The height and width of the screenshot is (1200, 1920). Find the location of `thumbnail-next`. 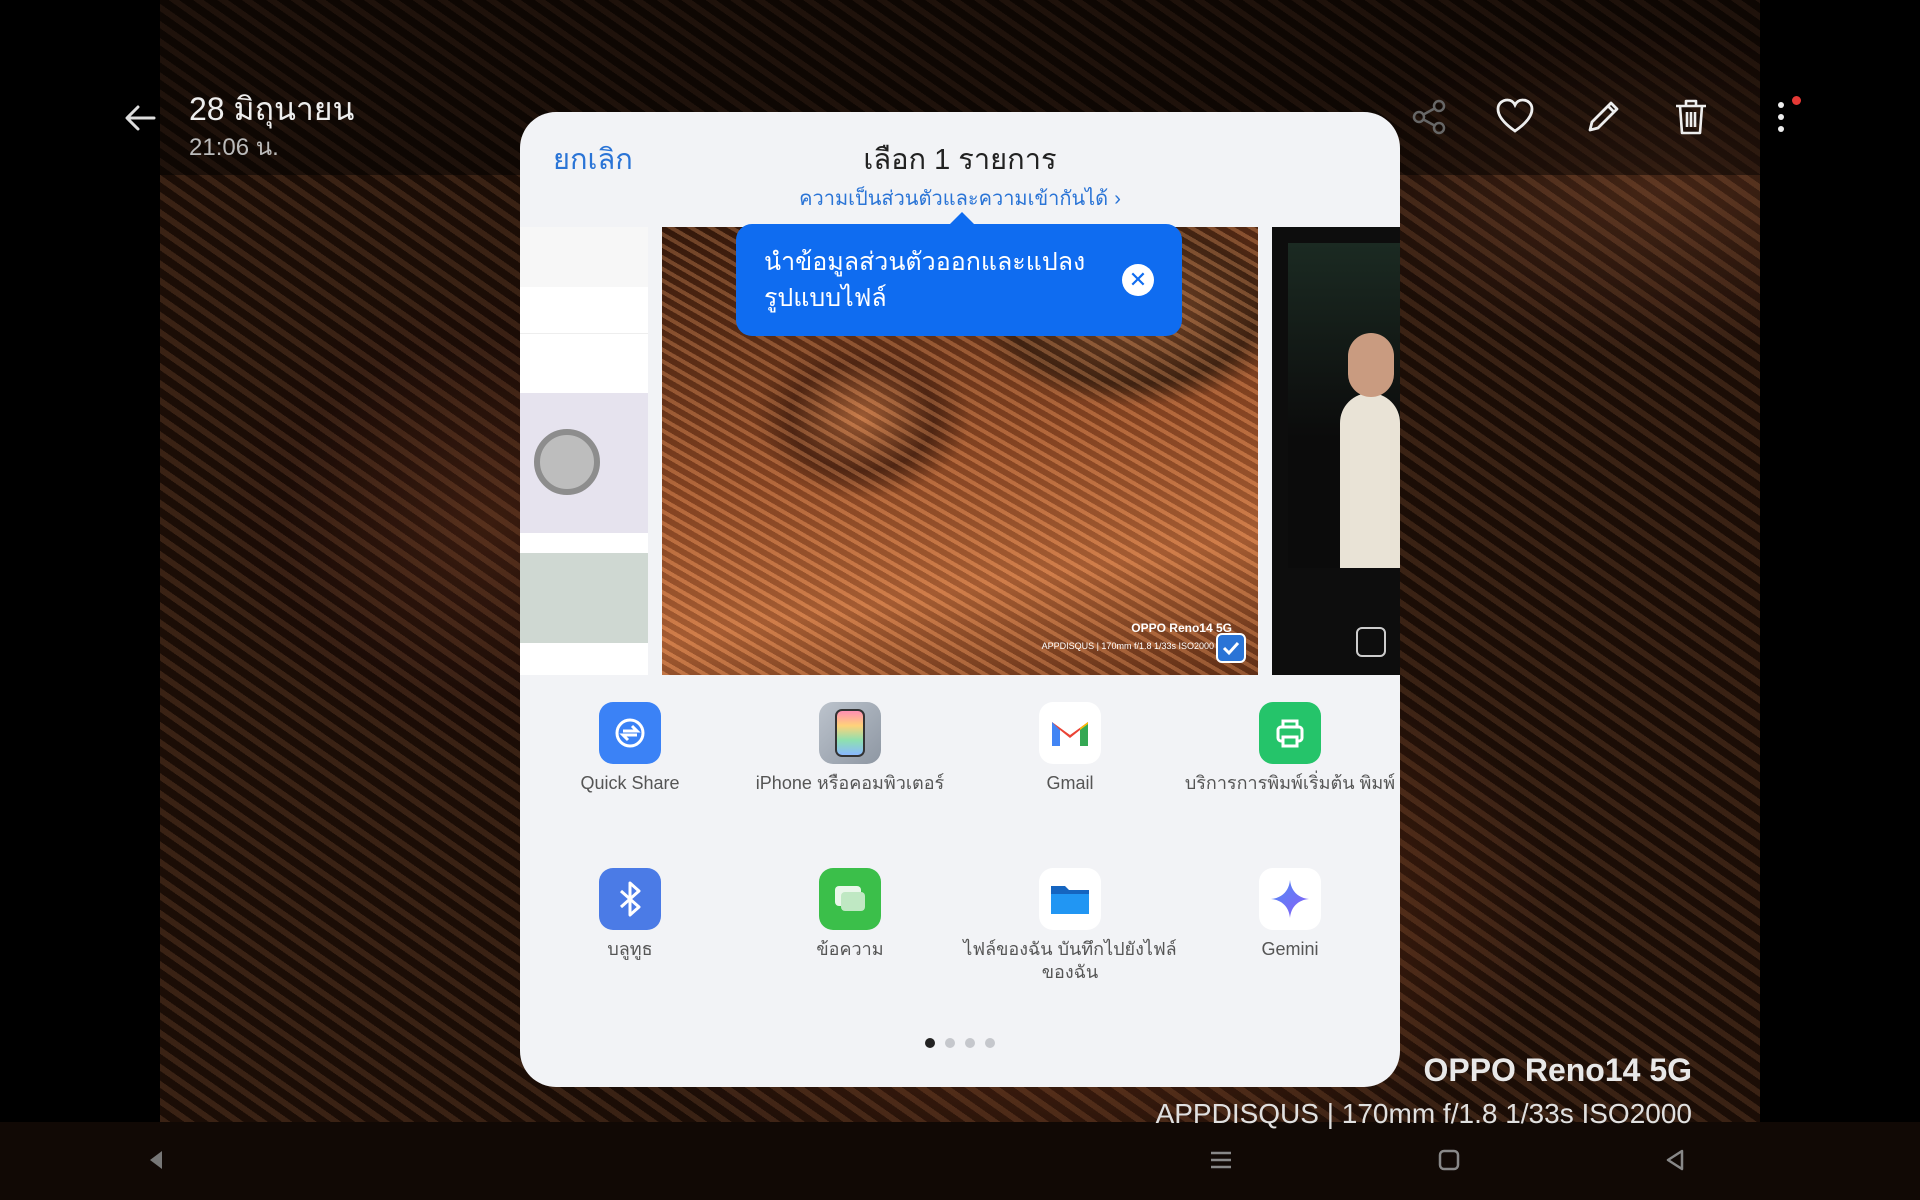

thumbnail-next is located at coordinates (1336, 451).